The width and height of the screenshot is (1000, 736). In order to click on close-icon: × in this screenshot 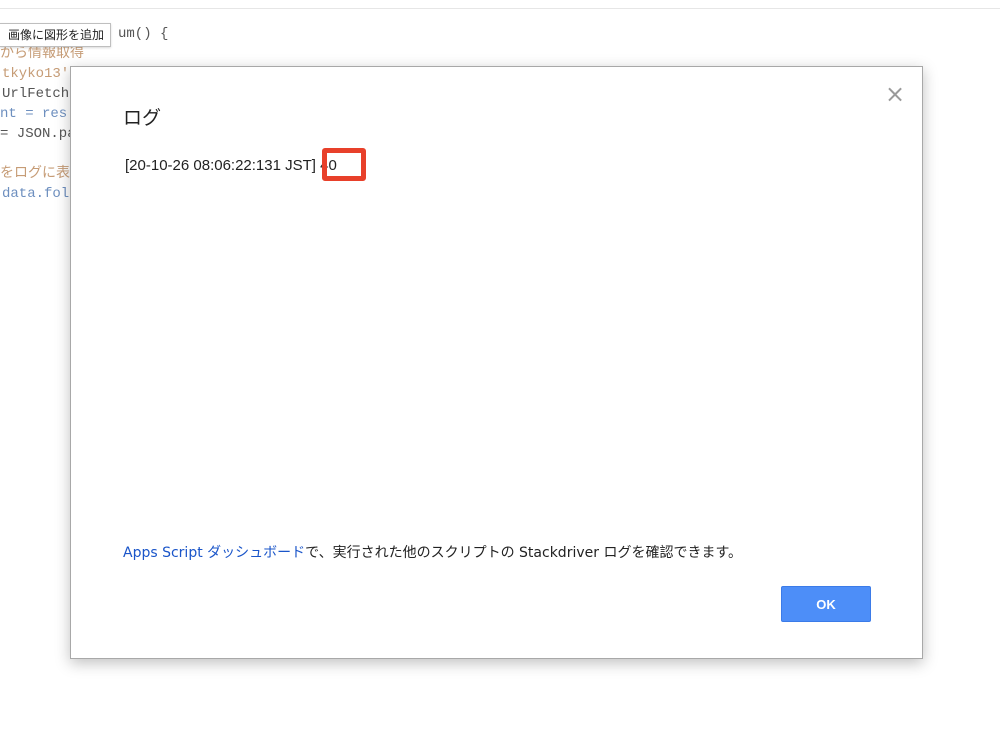, I will do `click(895, 94)`.